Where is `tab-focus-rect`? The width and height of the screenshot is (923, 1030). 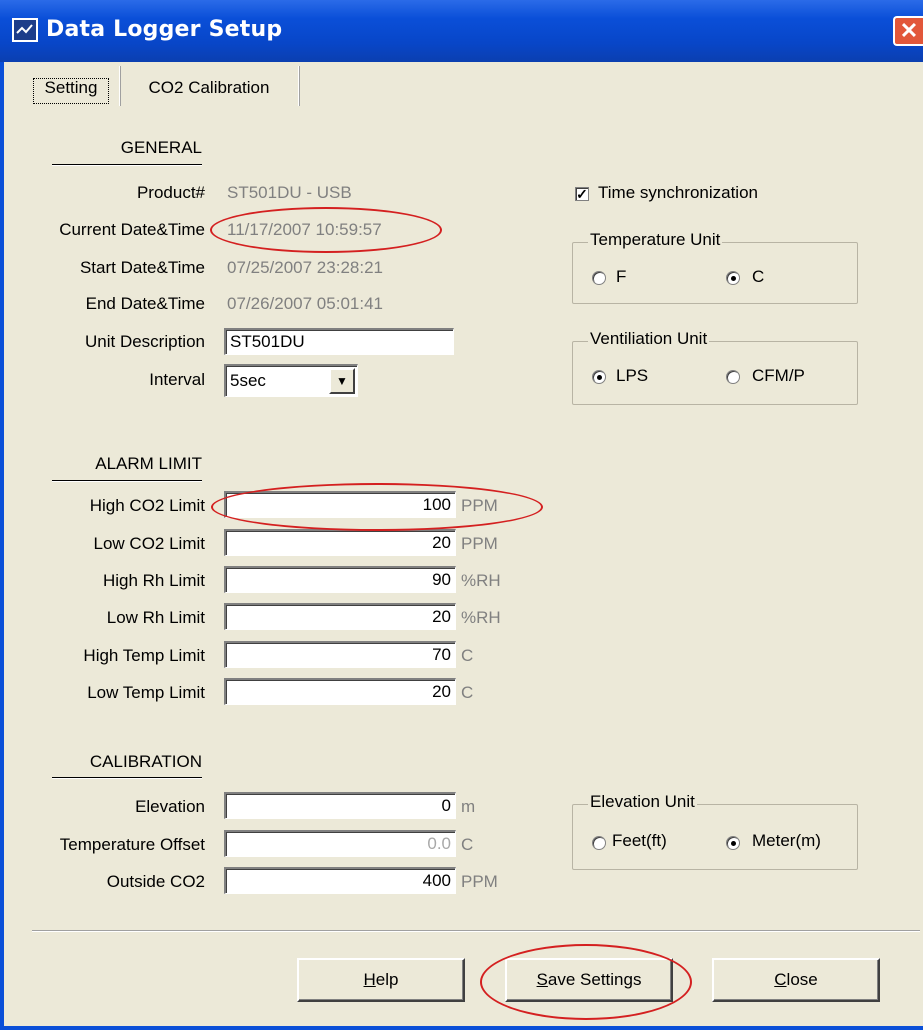 tab-focus-rect is located at coordinates (71, 91).